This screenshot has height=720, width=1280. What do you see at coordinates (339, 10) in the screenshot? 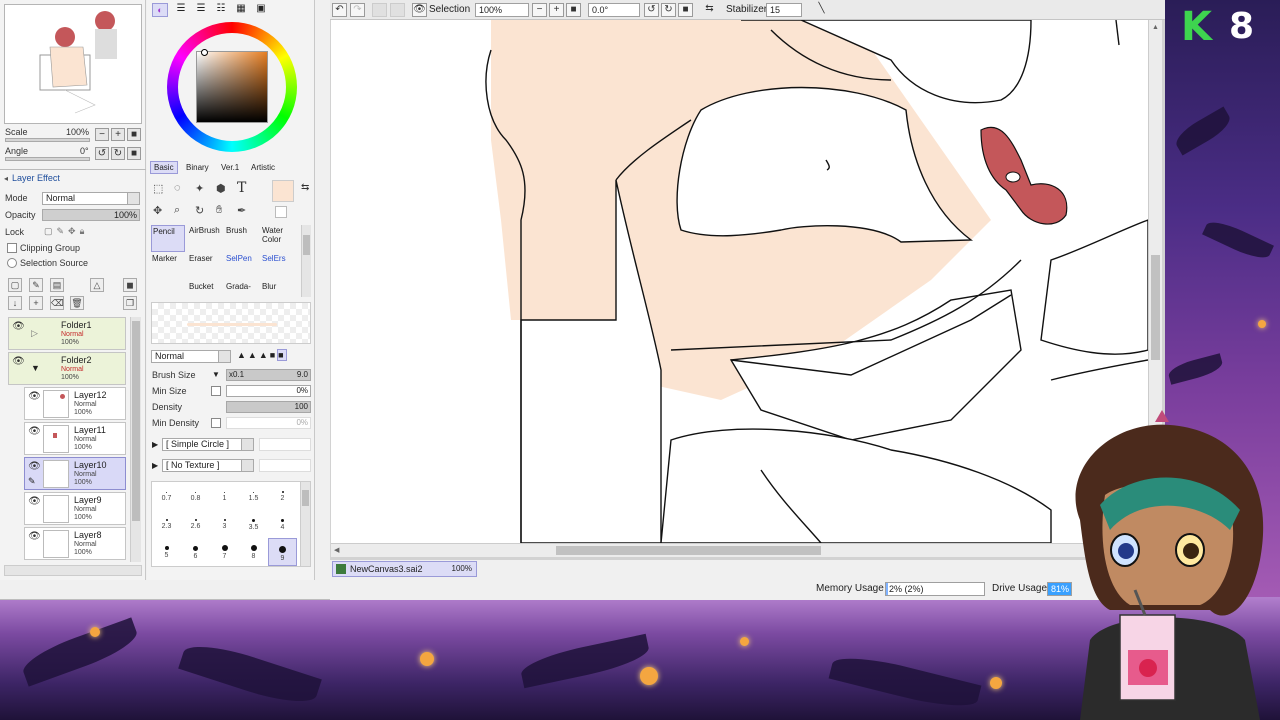
I see `undo-button: ↶` at bounding box center [339, 10].